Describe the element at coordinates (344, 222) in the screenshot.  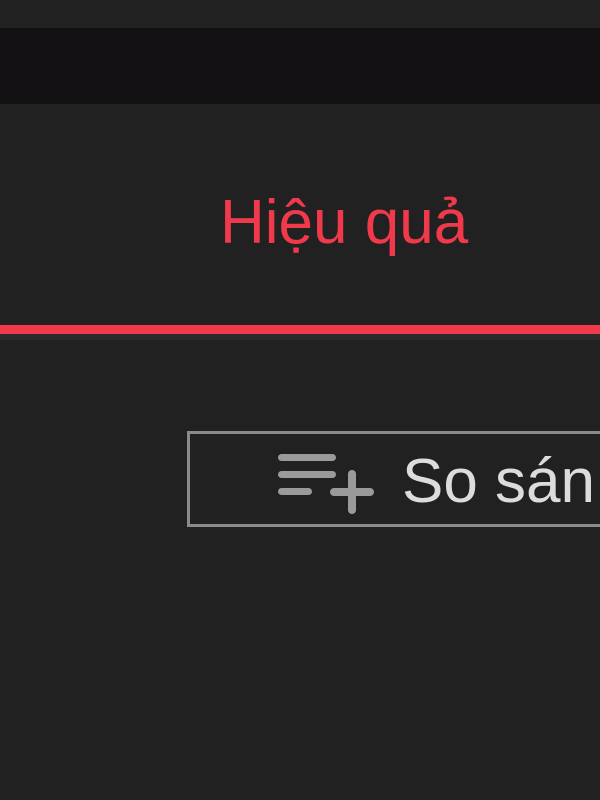
I see `tab-label: Hiệu quả` at that location.